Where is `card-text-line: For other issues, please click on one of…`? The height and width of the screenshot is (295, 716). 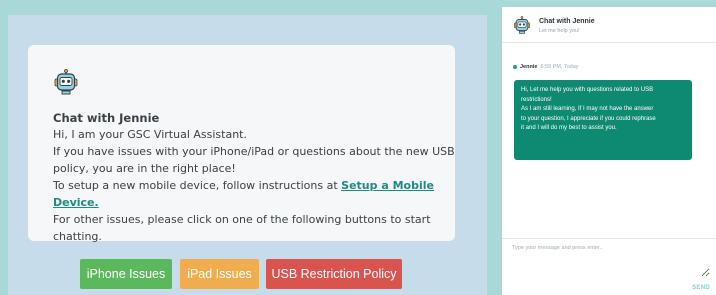
card-text-line: For other issues, please click on one of… is located at coordinates (242, 219).